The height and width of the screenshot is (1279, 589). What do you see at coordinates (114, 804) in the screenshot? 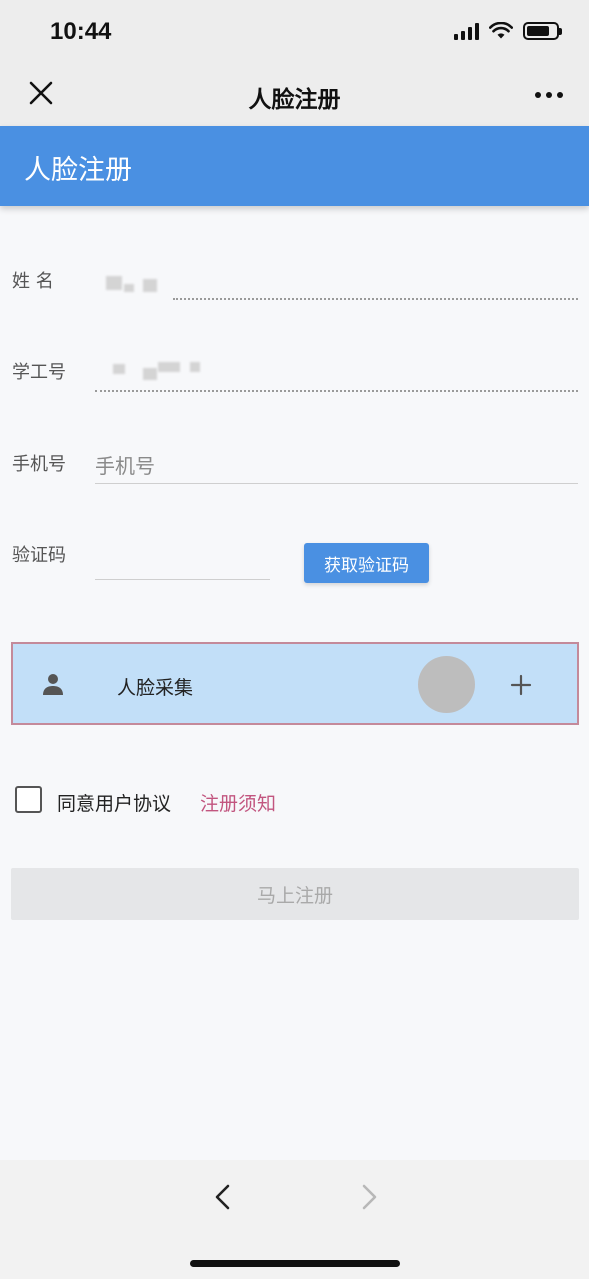
I see `agree-label: 同意用户协议` at bounding box center [114, 804].